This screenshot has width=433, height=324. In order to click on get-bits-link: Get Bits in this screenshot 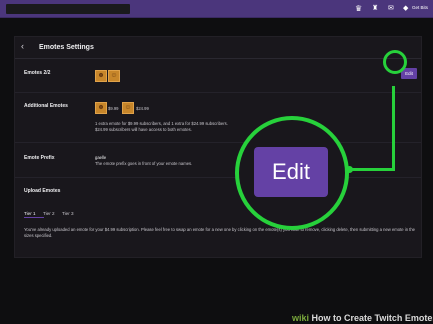, I will do `click(420, 7)`.